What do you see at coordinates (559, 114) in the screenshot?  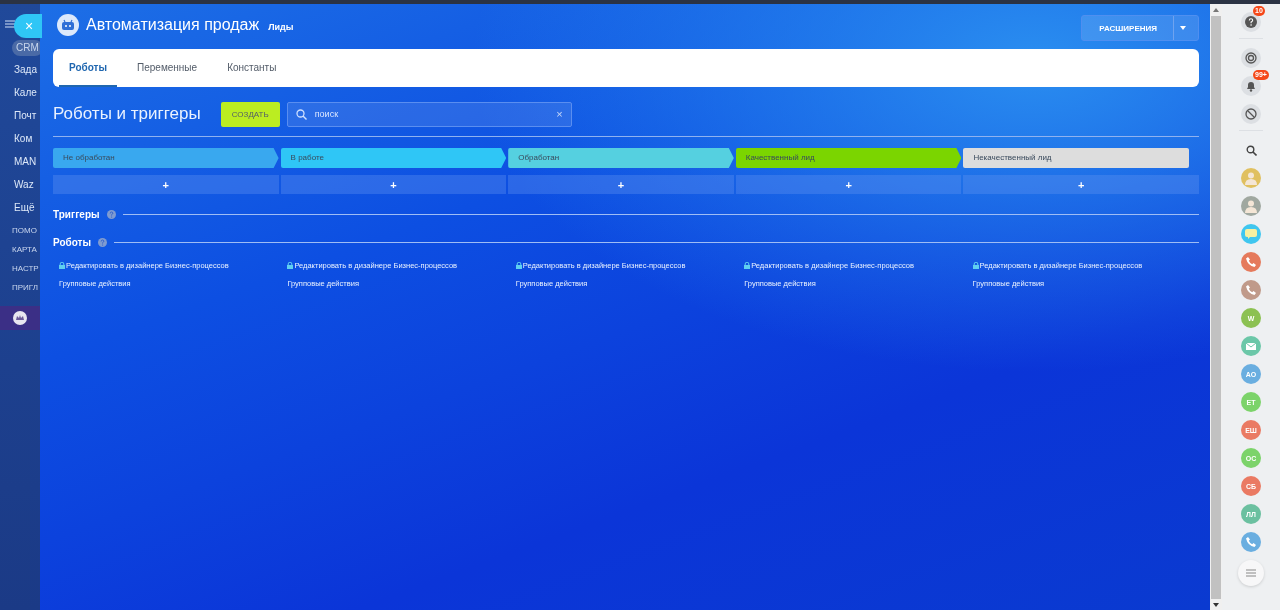 I see `clear-icon: ×` at bounding box center [559, 114].